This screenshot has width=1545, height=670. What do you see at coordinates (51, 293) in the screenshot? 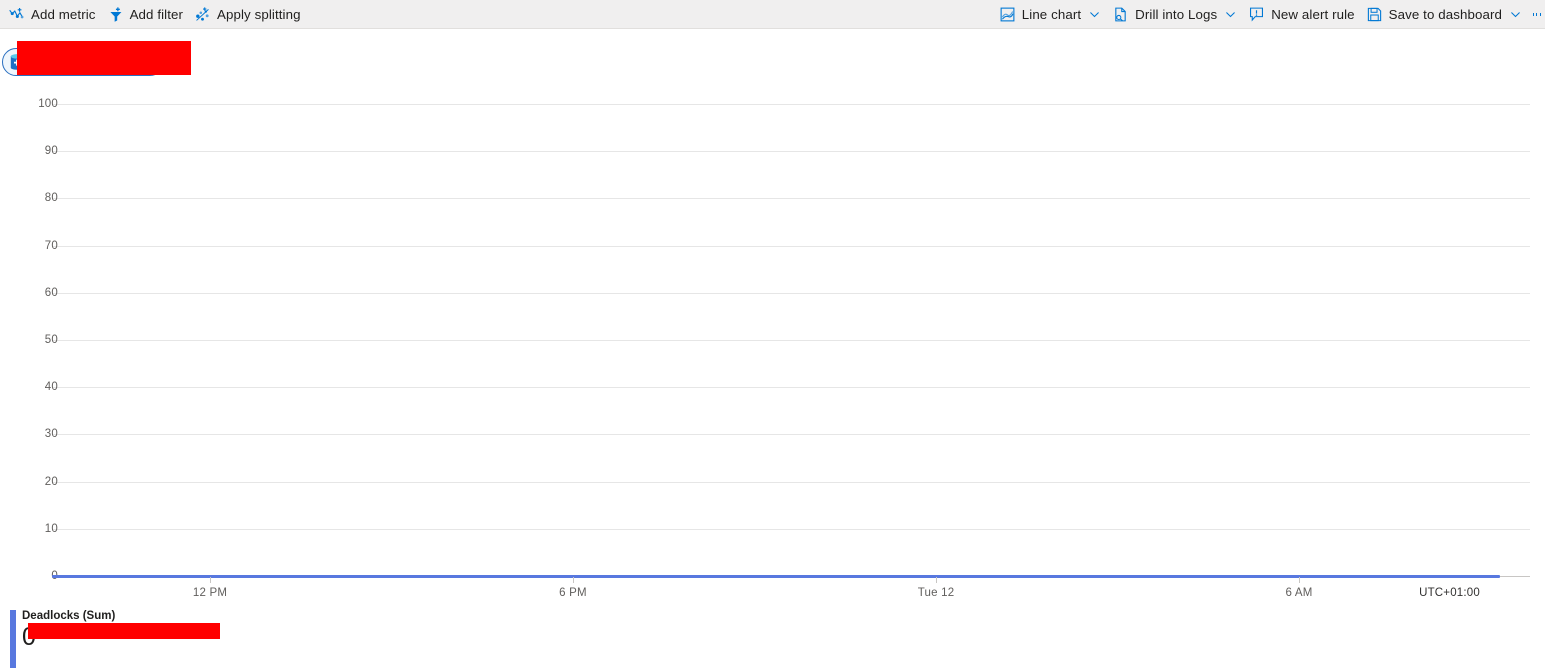
I see `y-tick-label: 60` at bounding box center [51, 293].